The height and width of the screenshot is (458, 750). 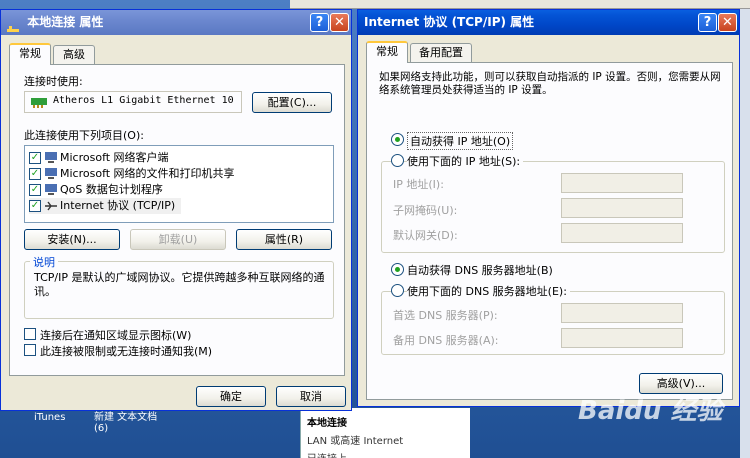 What do you see at coordinates (446, 340) in the screenshot?
I see `alternate-dns-label: 备用 DNS 服务器(A):` at bounding box center [446, 340].